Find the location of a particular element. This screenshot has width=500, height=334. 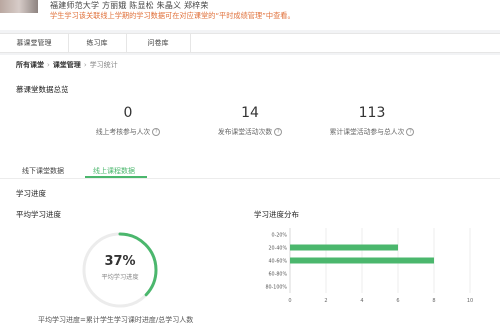

y-category-label: 60-80% is located at coordinates (278, 274).